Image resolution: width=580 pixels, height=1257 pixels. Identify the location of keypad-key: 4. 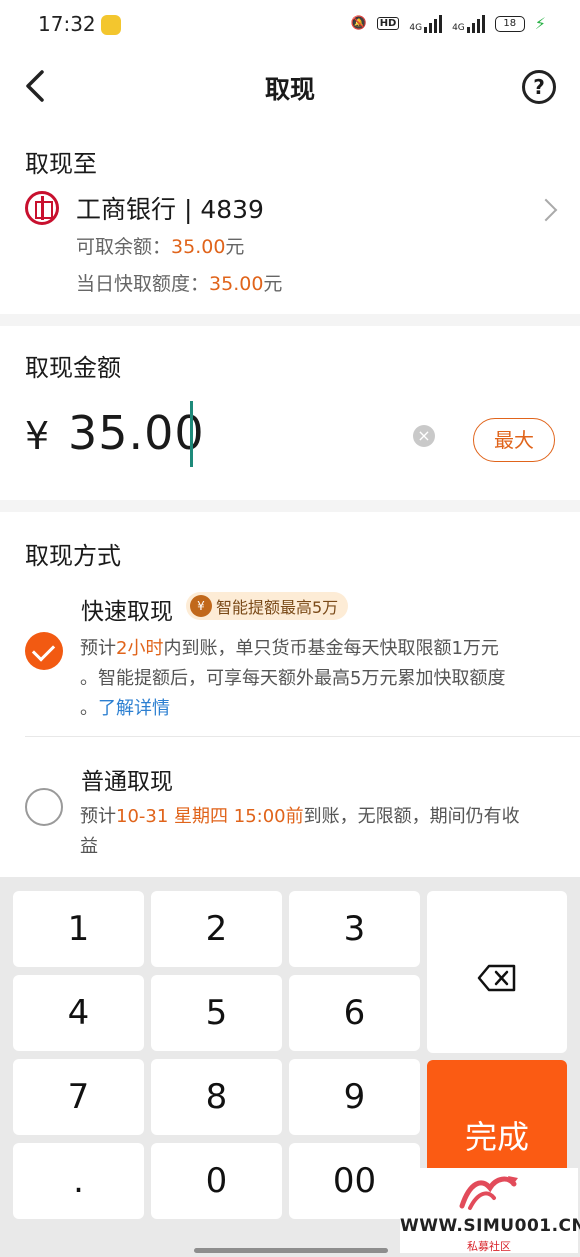
(78, 1013).